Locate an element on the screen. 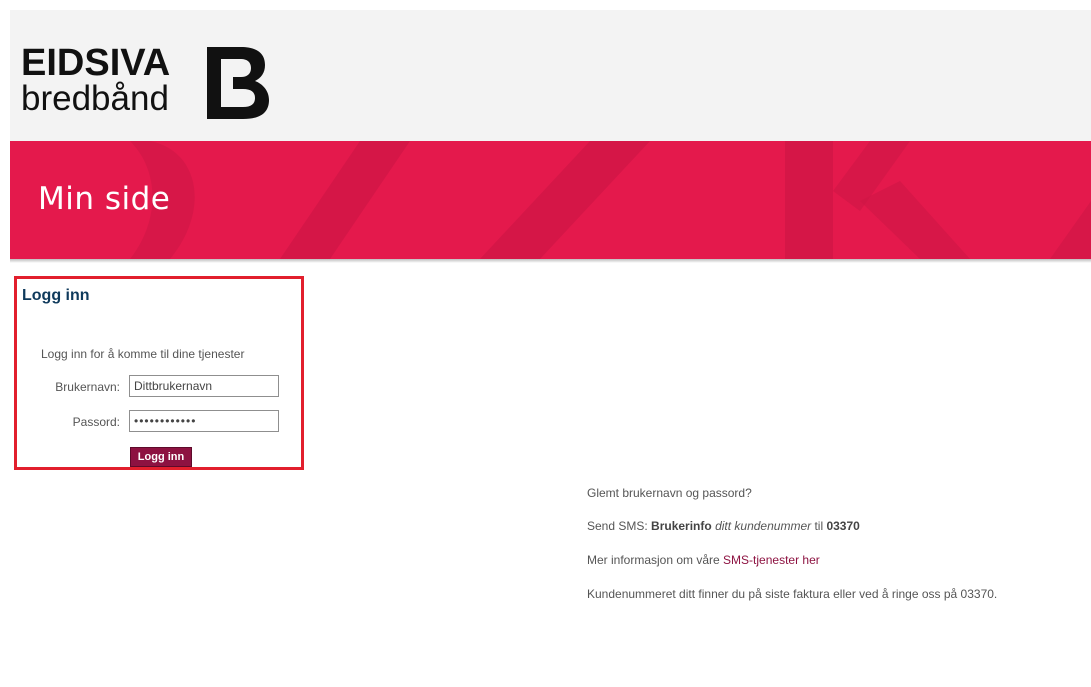 The image size is (1091, 687). sms-services-link: SMS-tjenester her is located at coordinates (771, 560).